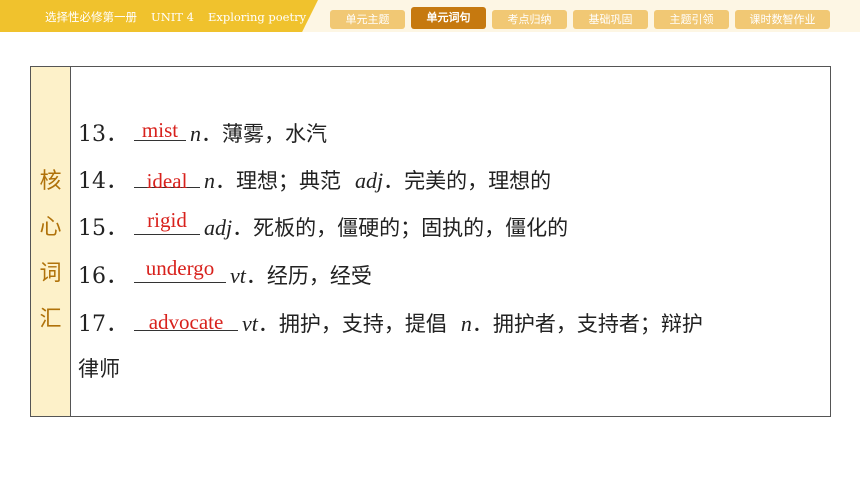 The image size is (860, 484). What do you see at coordinates (103, 324) in the screenshot?
I see `item-number: 17．` at bounding box center [103, 324].